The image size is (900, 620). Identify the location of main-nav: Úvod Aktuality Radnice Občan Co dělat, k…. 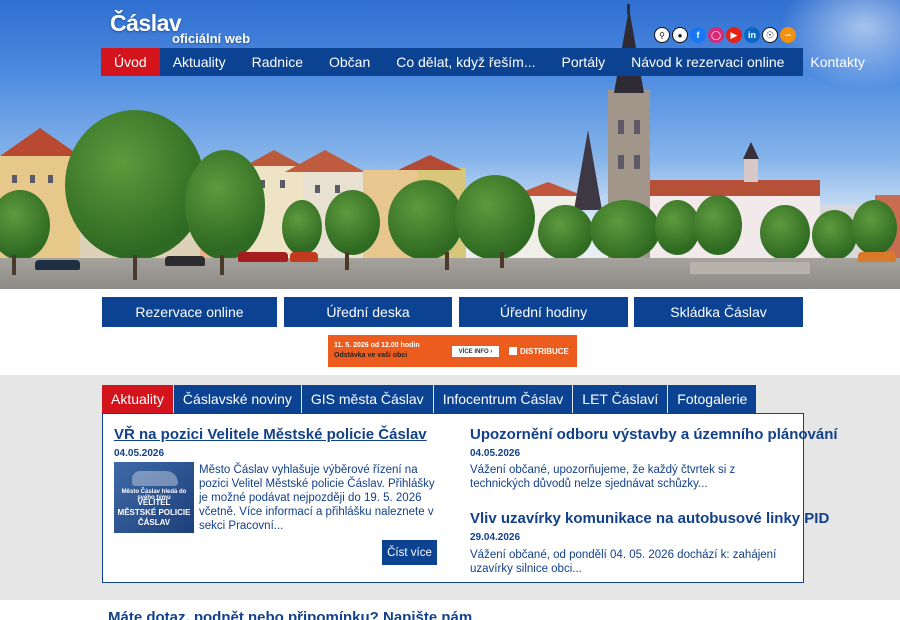
(483, 62).